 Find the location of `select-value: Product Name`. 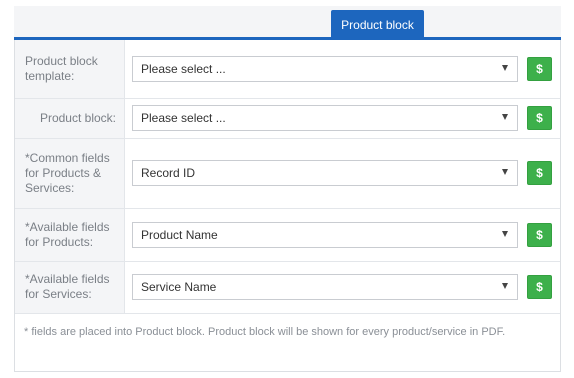

select-value: Product Name is located at coordinates (179, 234).